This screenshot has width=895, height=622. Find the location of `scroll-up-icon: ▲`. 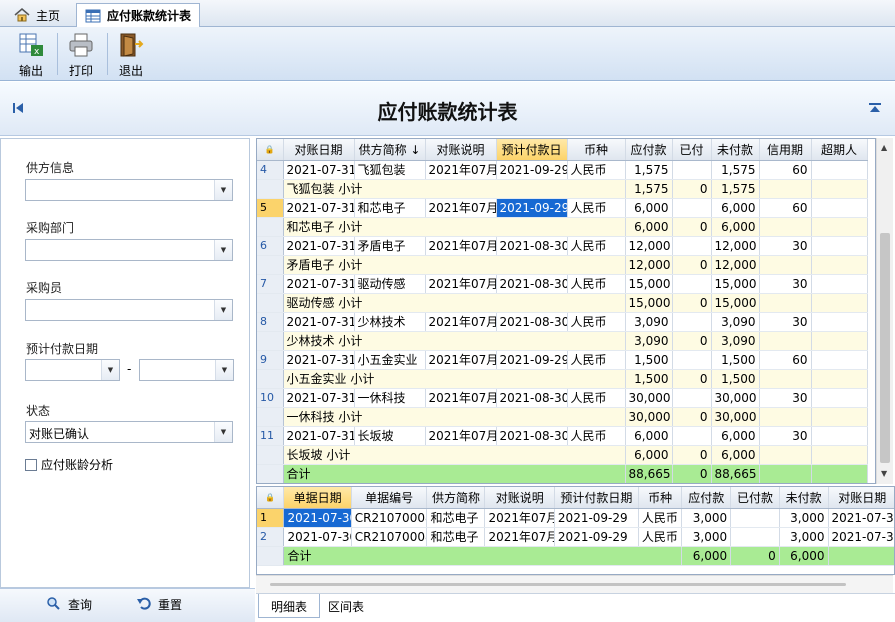

scroll-up-icon: ▲ is located at coordinates (884, 147).